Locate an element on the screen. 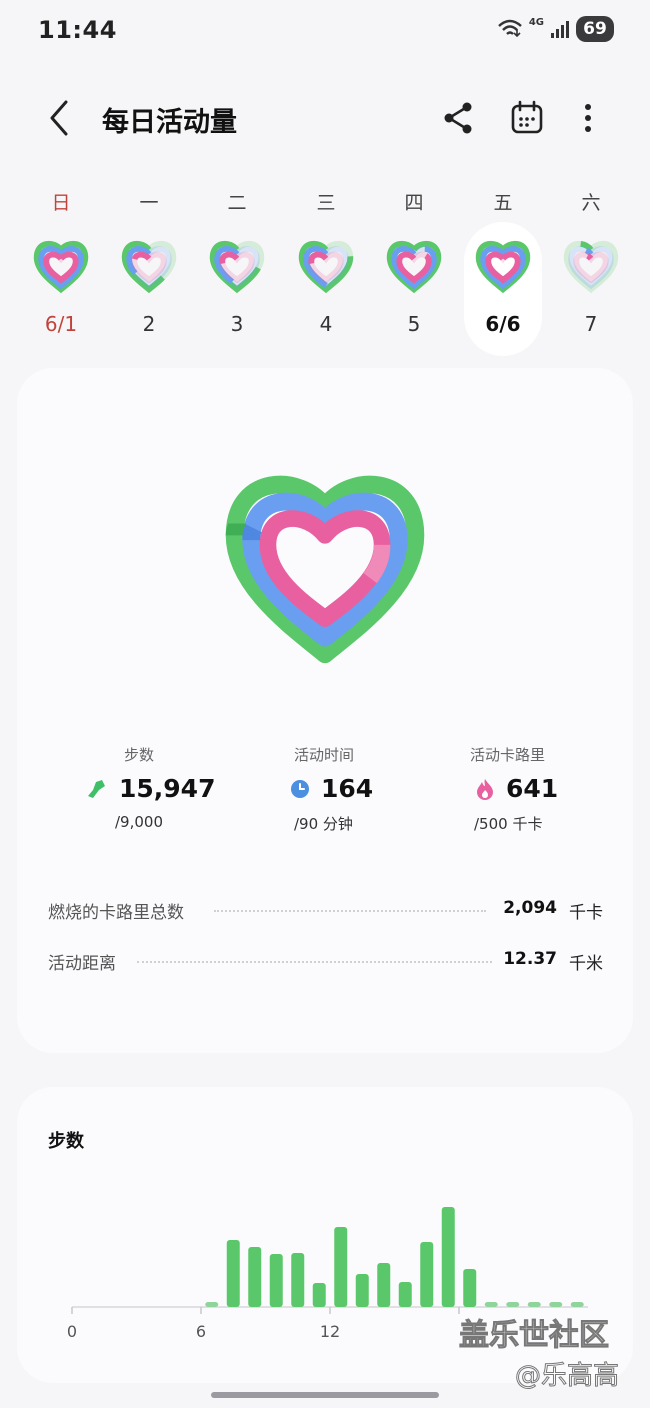 The width and height of the screenshot is (650, 1408). detail-value: 2,094 is located at coordinates (530, 908).